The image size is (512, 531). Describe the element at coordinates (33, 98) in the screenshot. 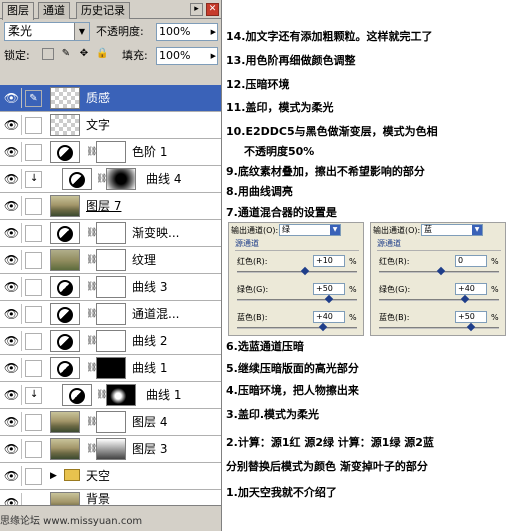

I see `brush-icon: ✎` at that location.